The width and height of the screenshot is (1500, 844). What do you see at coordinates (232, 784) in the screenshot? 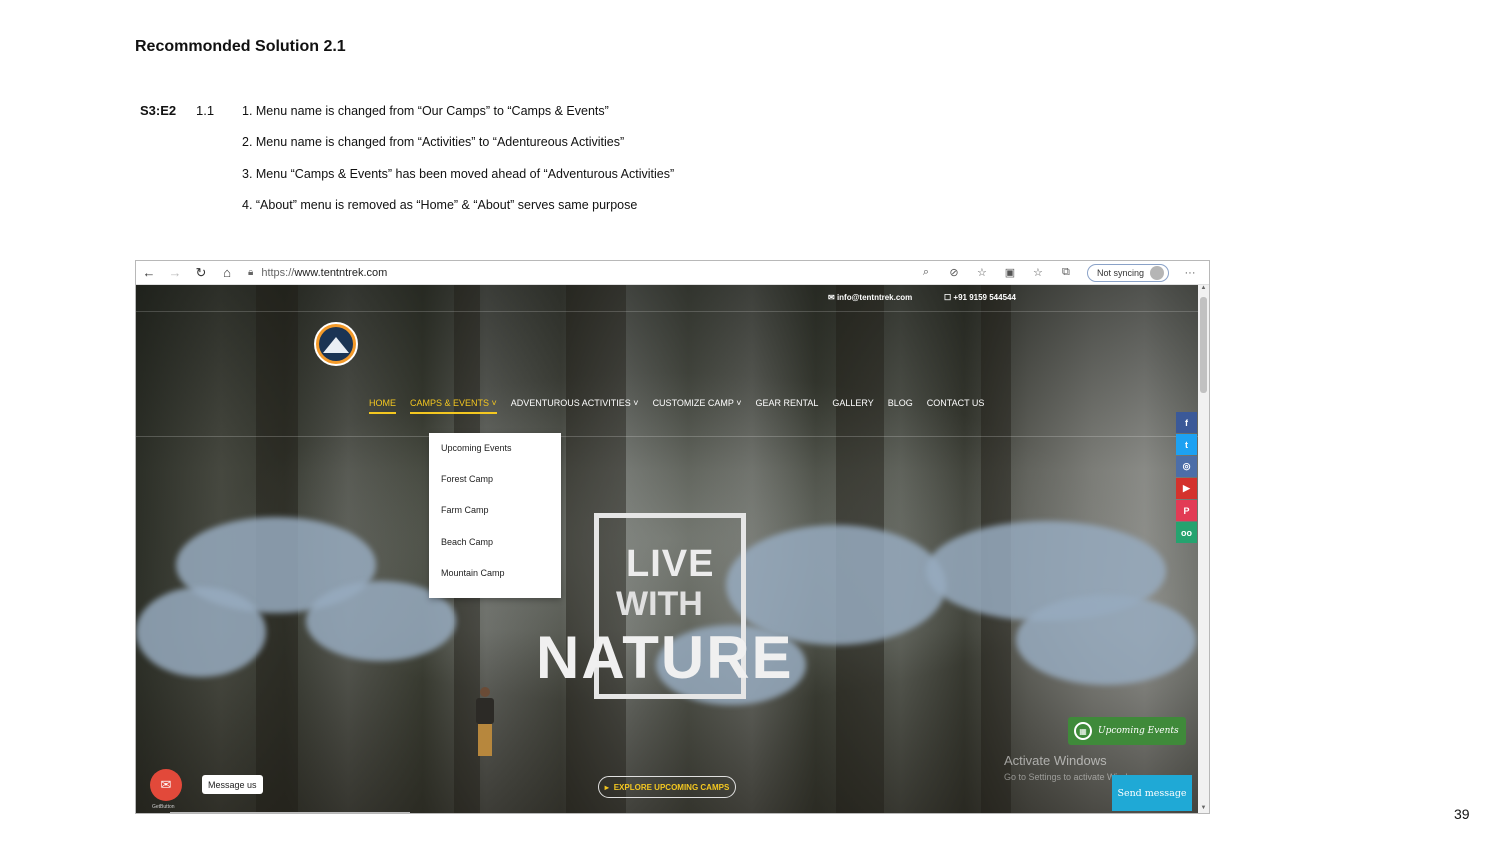
I see `message-us-tooltip: Message us` at bounding box center [232, 784].